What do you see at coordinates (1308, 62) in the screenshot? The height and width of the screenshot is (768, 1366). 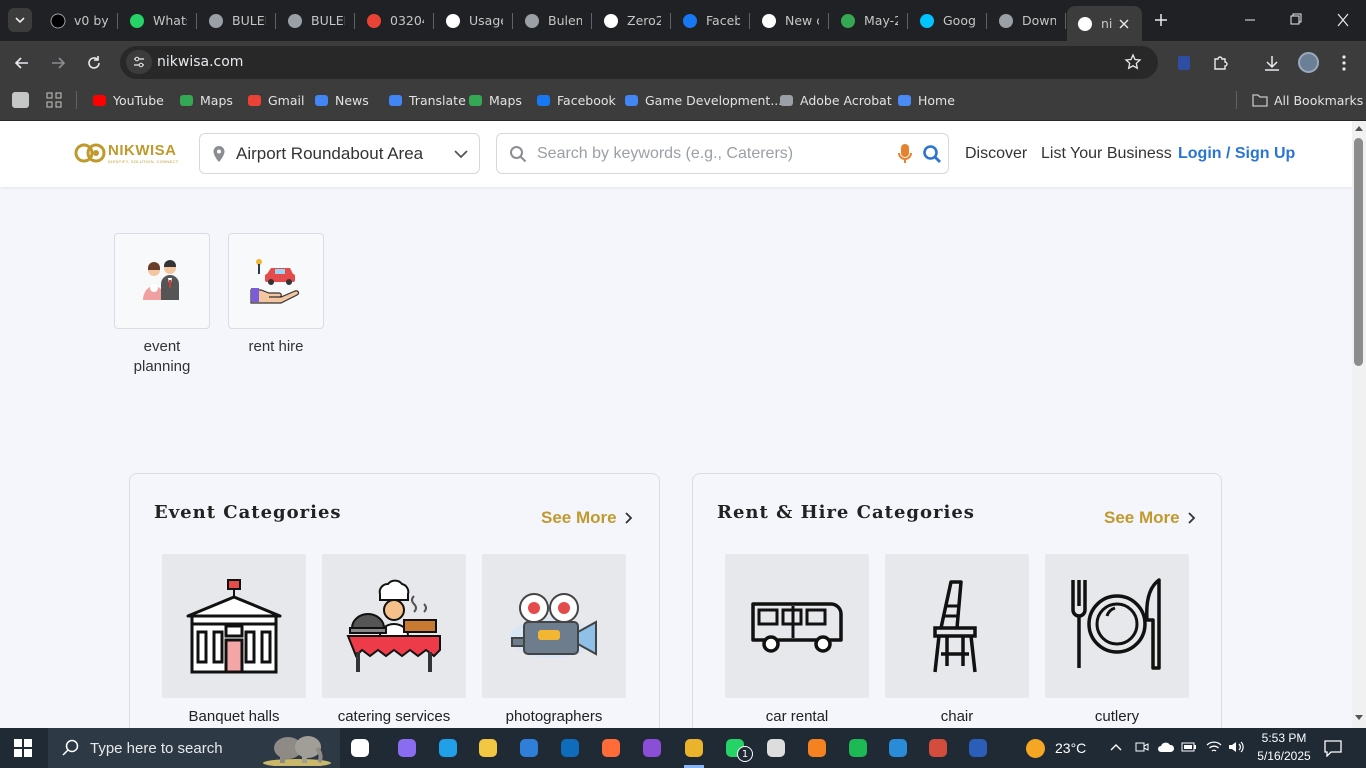 I see `profile-avatar` at bounding box center [1308, 62].